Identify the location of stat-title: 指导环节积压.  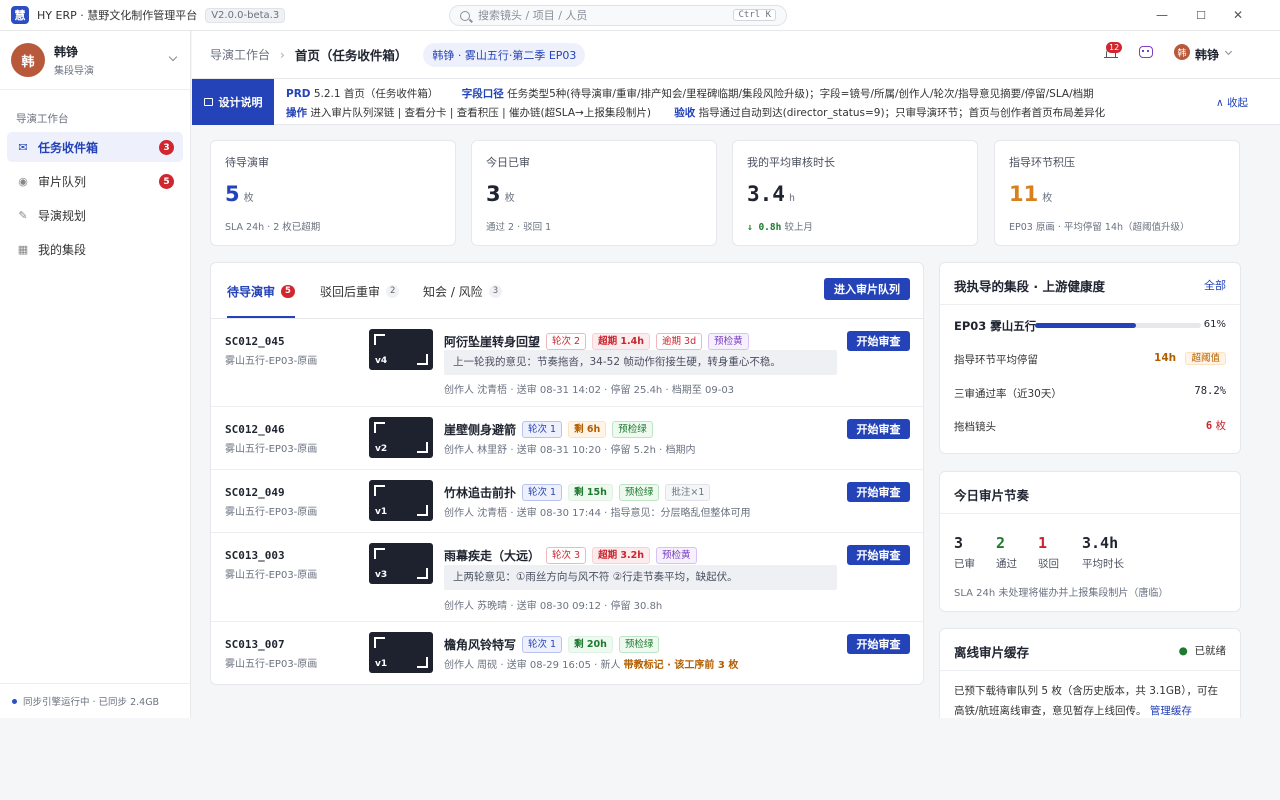
(1042, 162).